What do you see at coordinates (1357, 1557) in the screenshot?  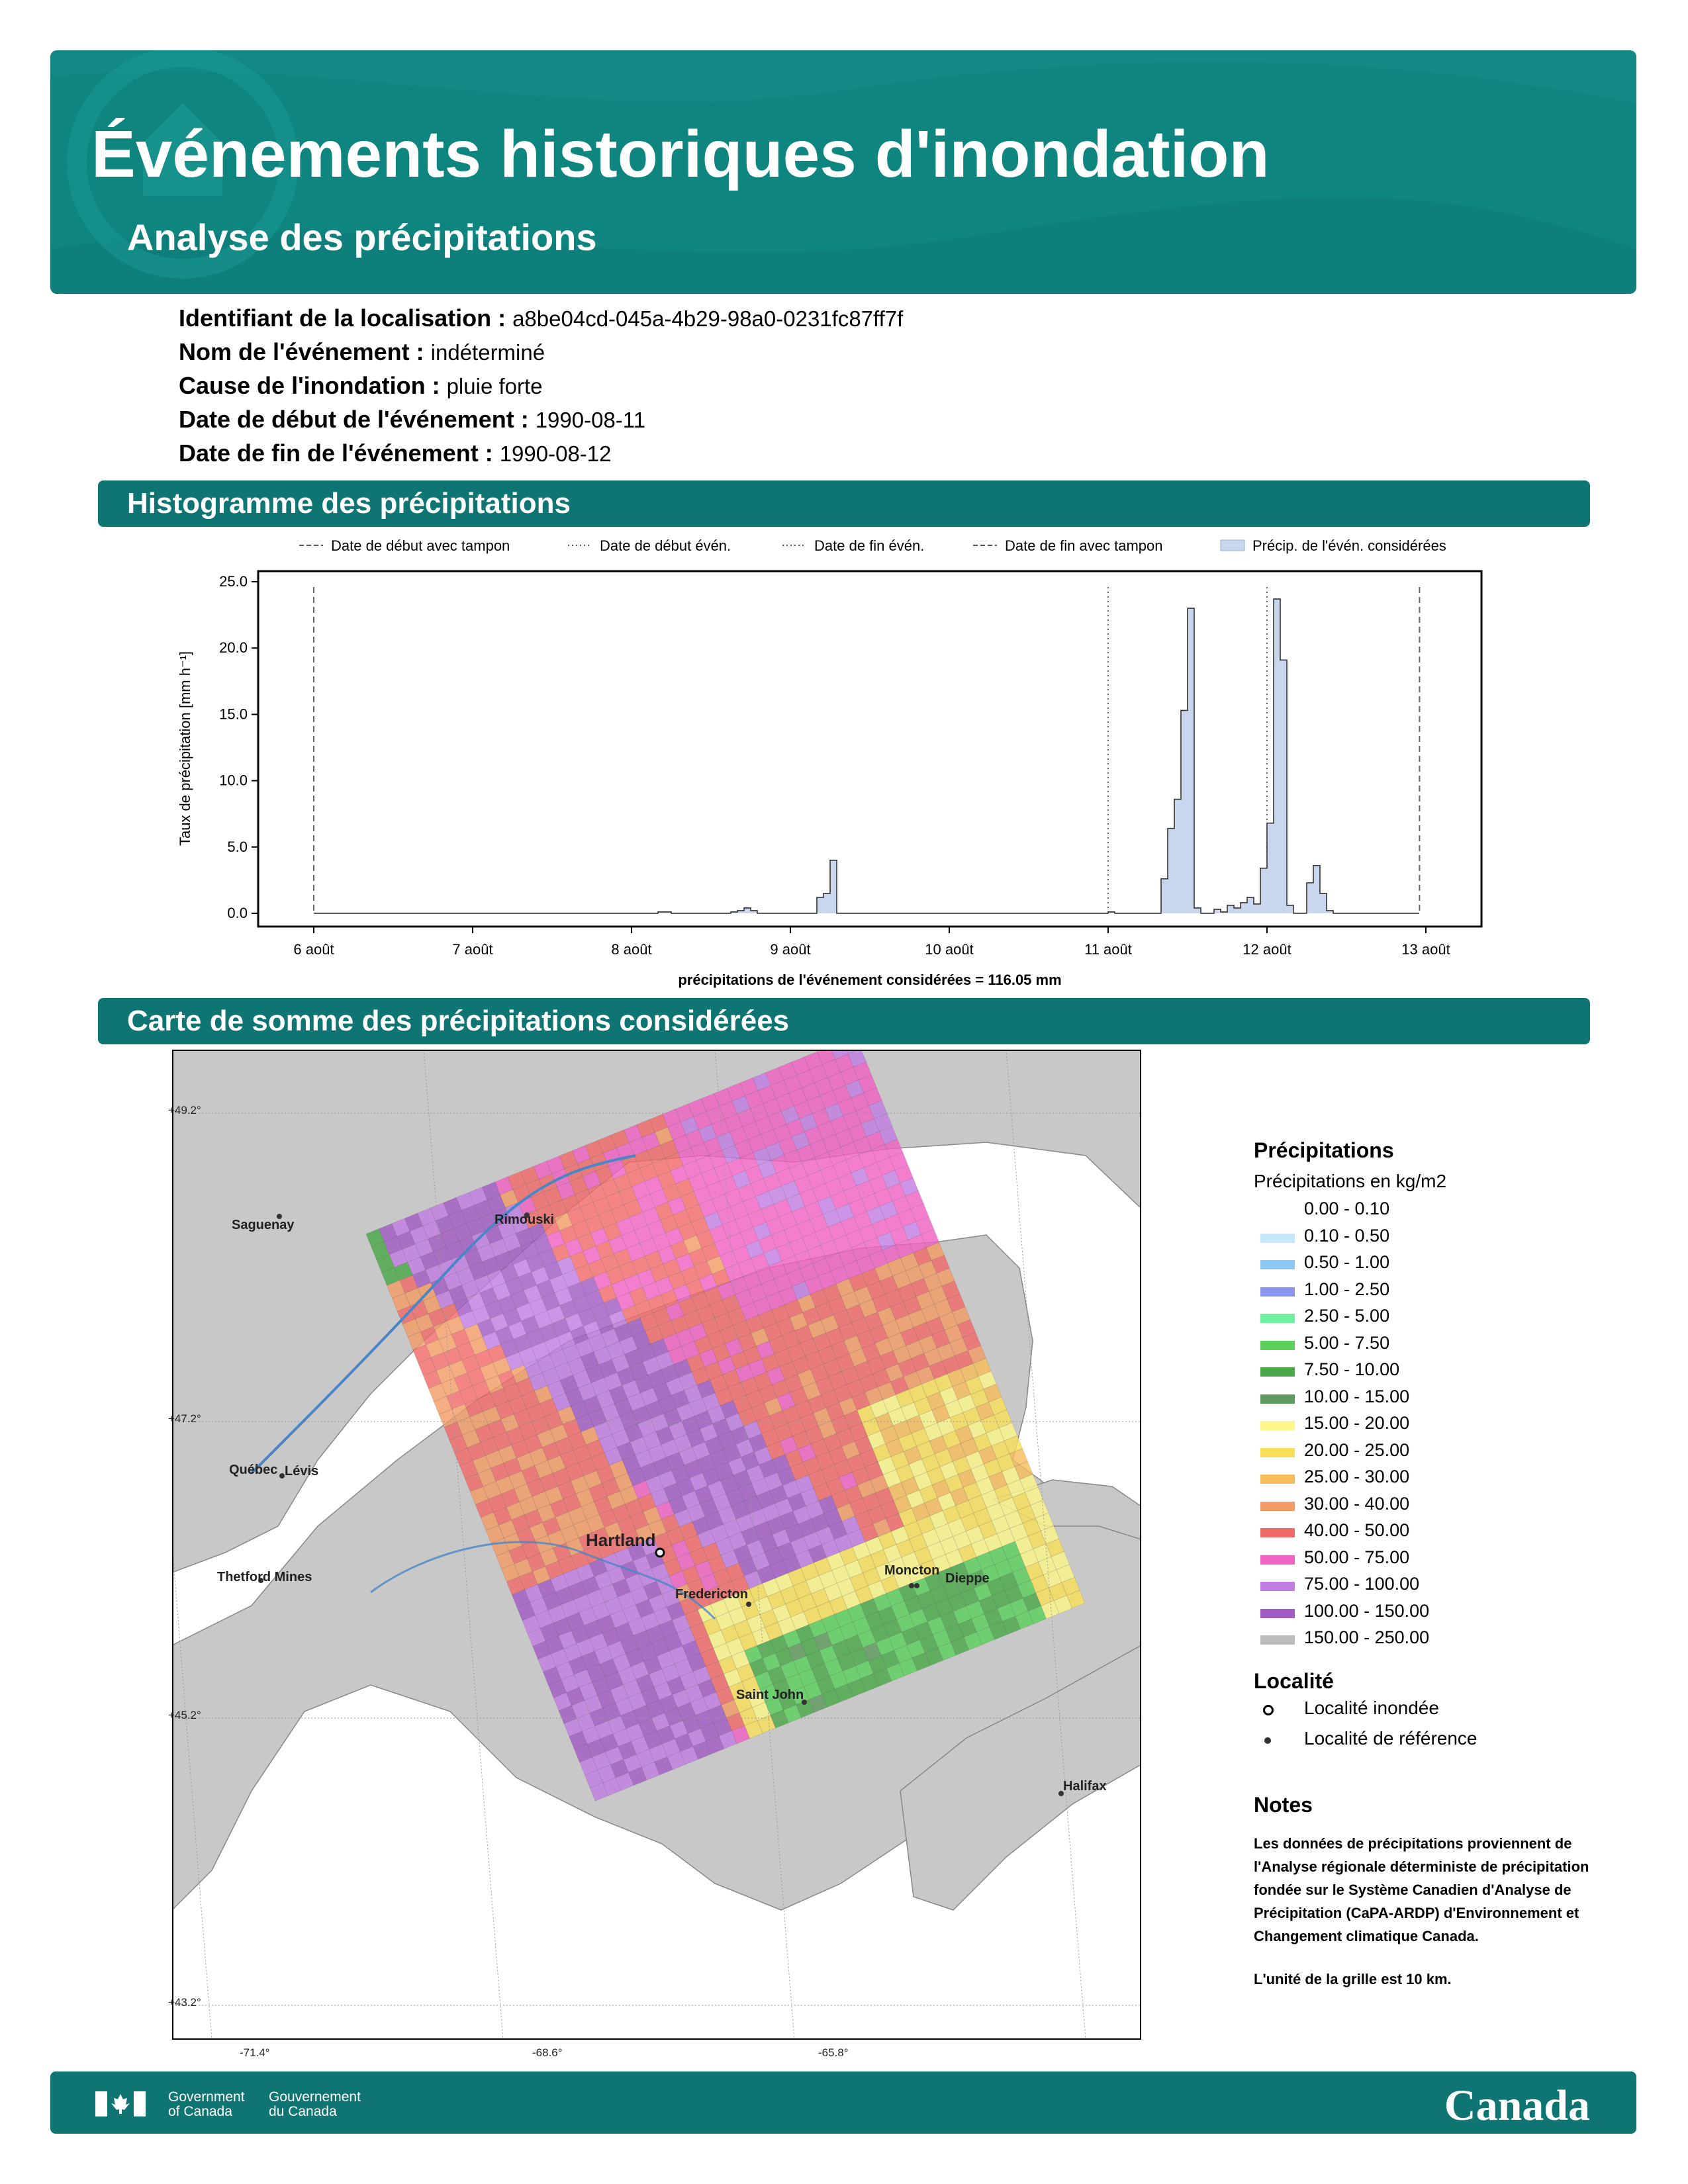 I see `legend-class-label: 50.00 - 75.00` at bounding box center [1357, 1557].